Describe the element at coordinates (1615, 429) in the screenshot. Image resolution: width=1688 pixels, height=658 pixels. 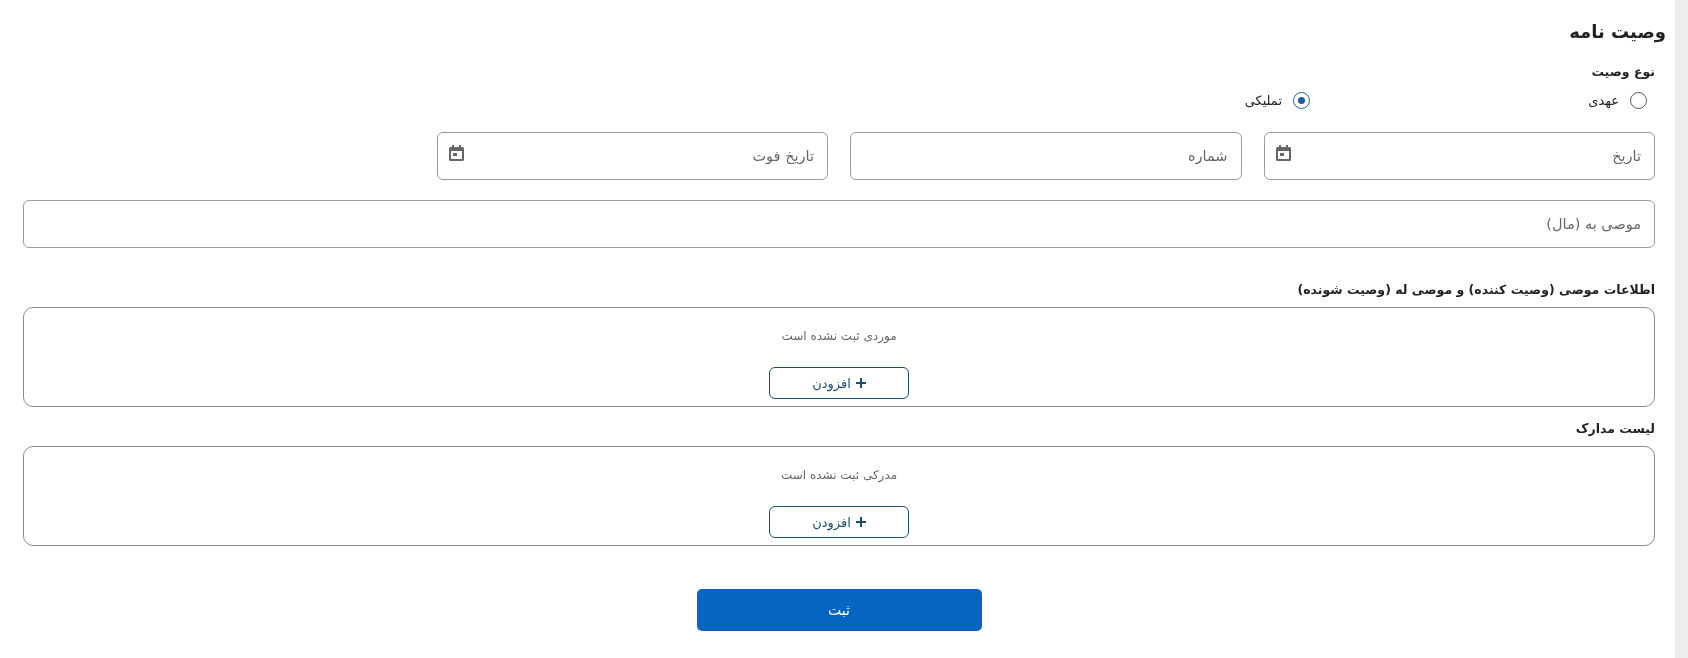
I see `section-heading: لیست مدارک` at that location.